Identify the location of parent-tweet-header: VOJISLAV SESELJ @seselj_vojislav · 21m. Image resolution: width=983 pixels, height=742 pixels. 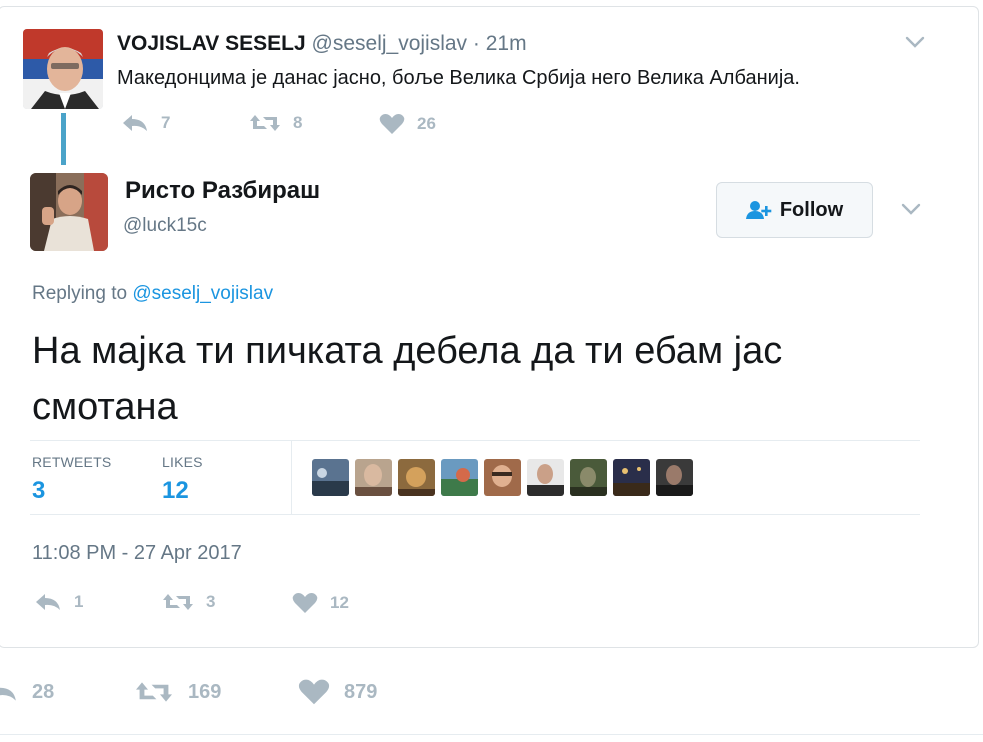
(322, 44).